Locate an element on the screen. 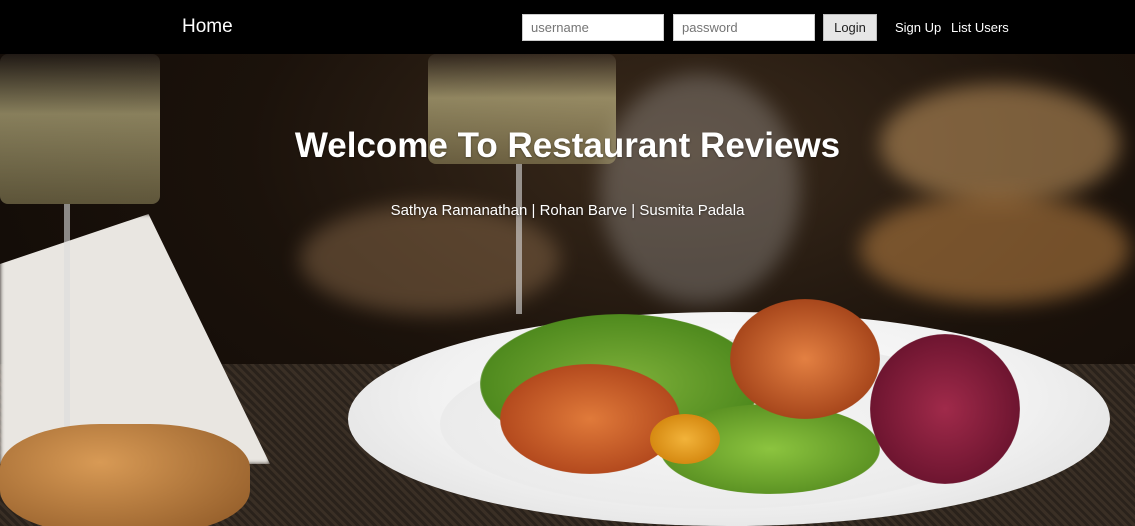  home-link: Home is located at coordinates (207, 27).